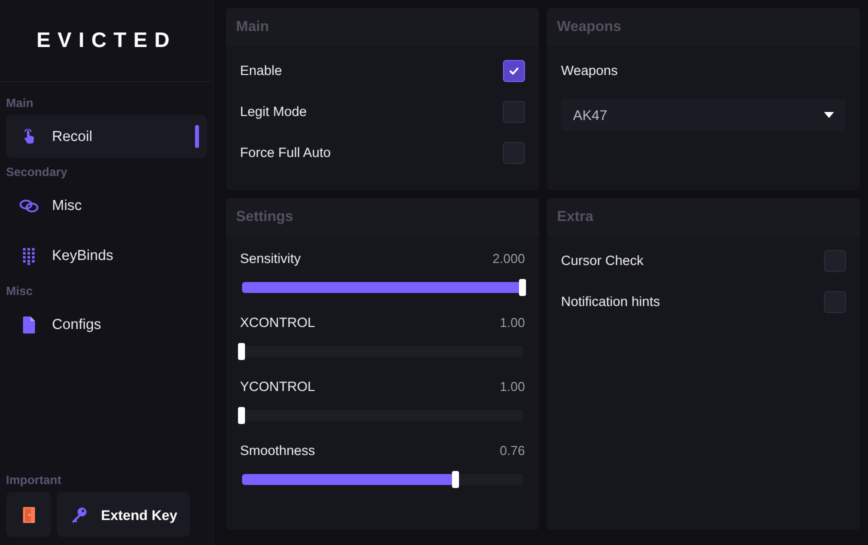 This screenshot has height=545, width=868. I want to click on app-logo: EVICTED, so click(106, 40).